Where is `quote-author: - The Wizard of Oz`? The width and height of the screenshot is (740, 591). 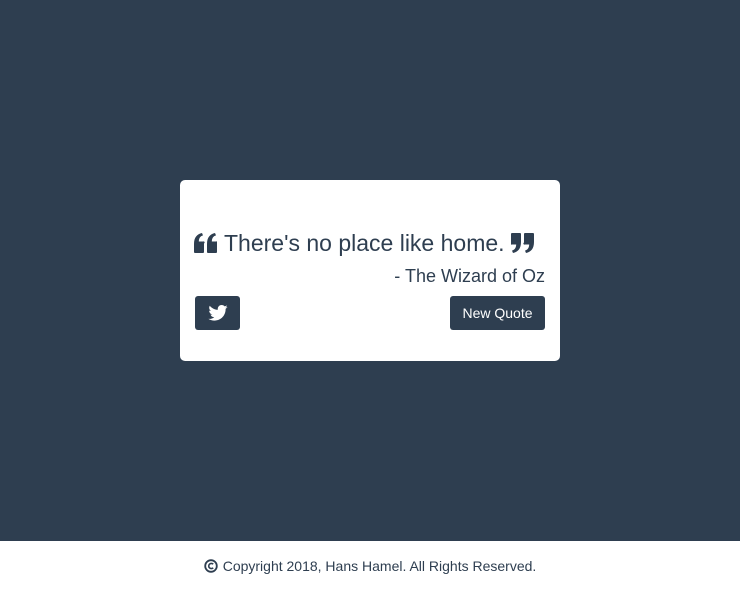
quote-author: - The Wizard of Oz is located at coordinates (469, 276).